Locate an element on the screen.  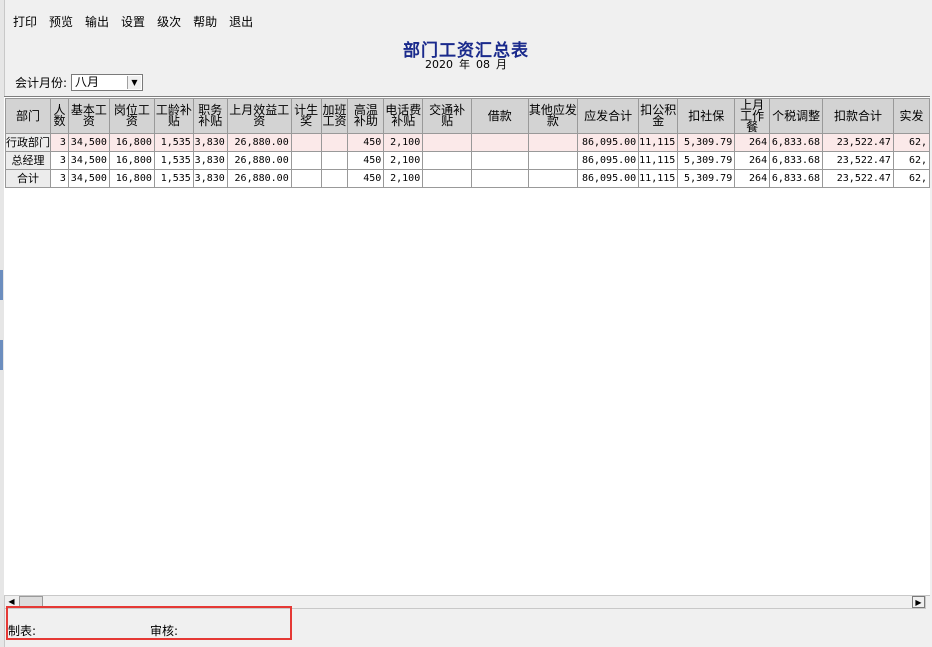
column-header: 加班工资 is located at coordinates (334, 116).